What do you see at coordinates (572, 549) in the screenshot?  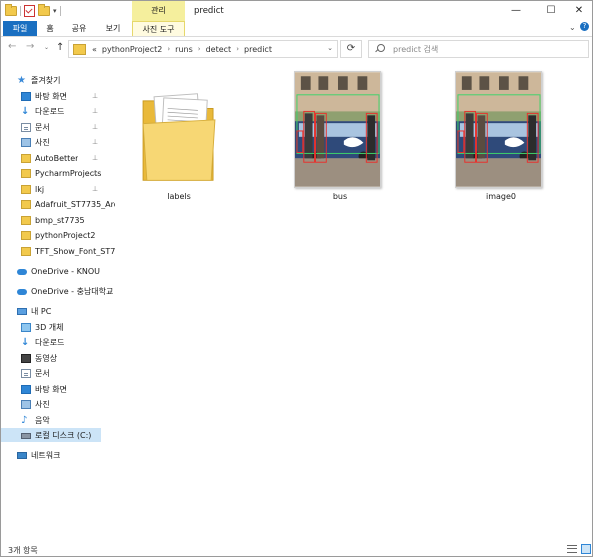 I see `details-view-icon` at bounding box center [572, 549].